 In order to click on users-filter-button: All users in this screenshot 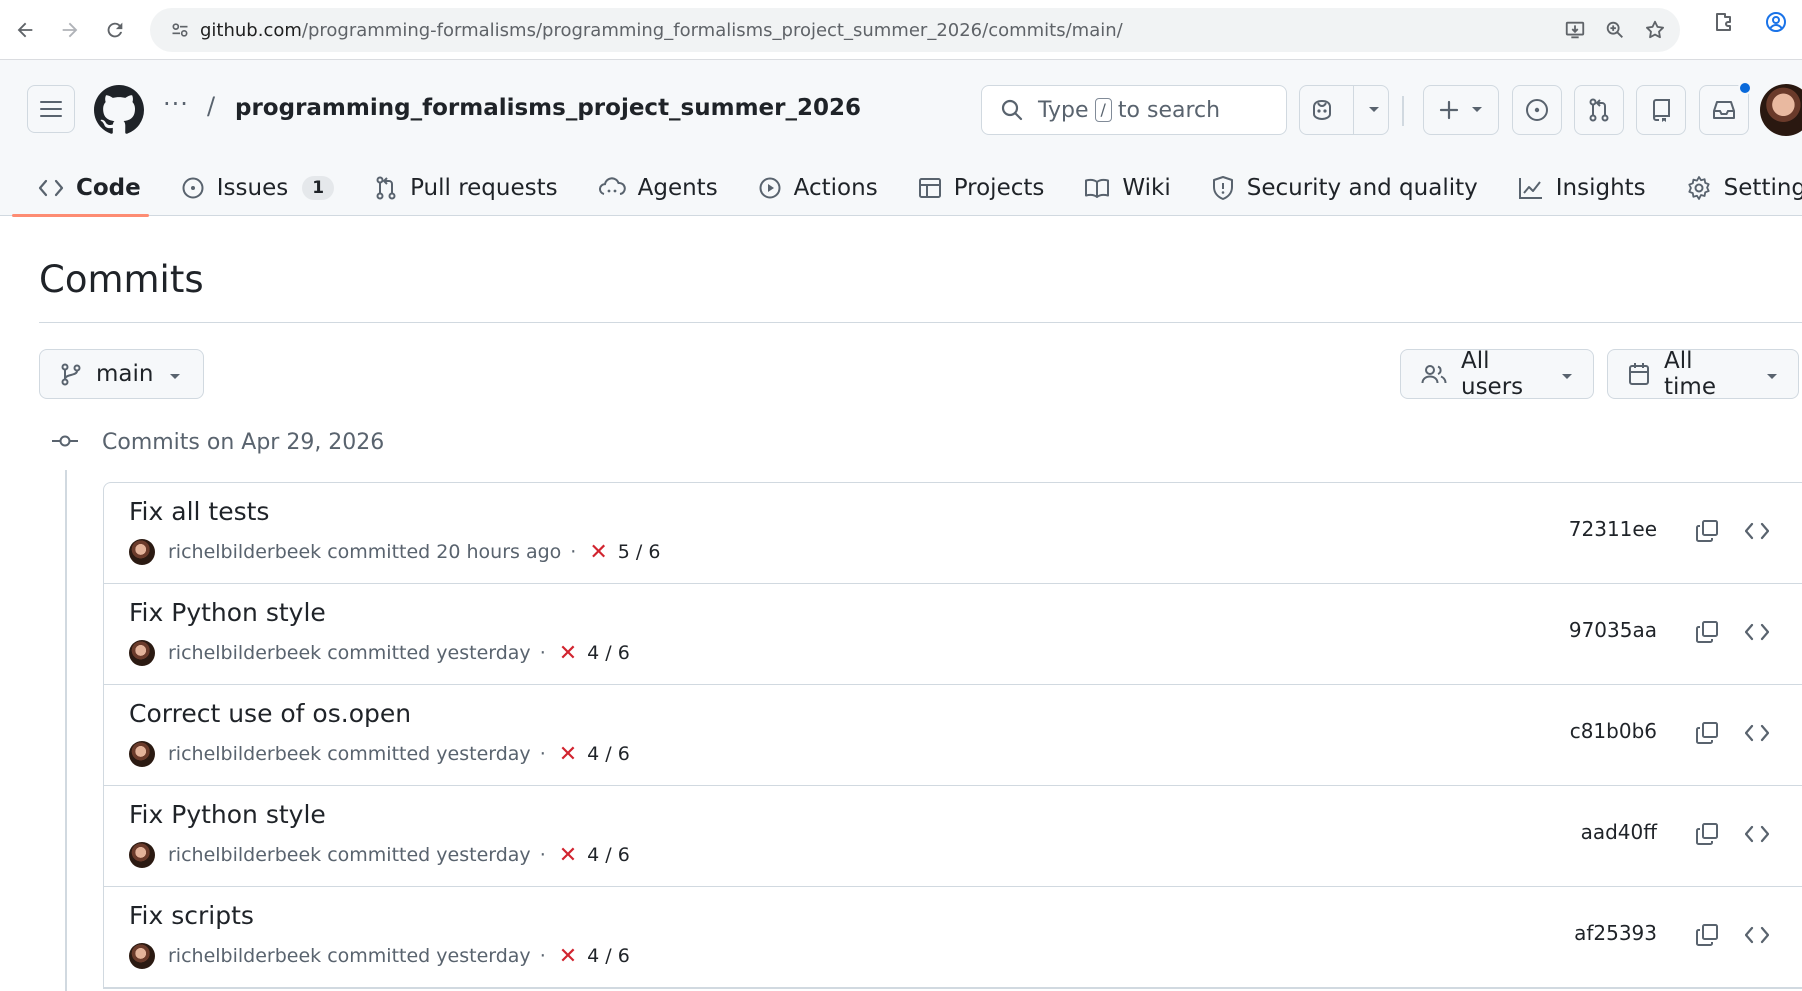, I will do `click(1497, 374)`.